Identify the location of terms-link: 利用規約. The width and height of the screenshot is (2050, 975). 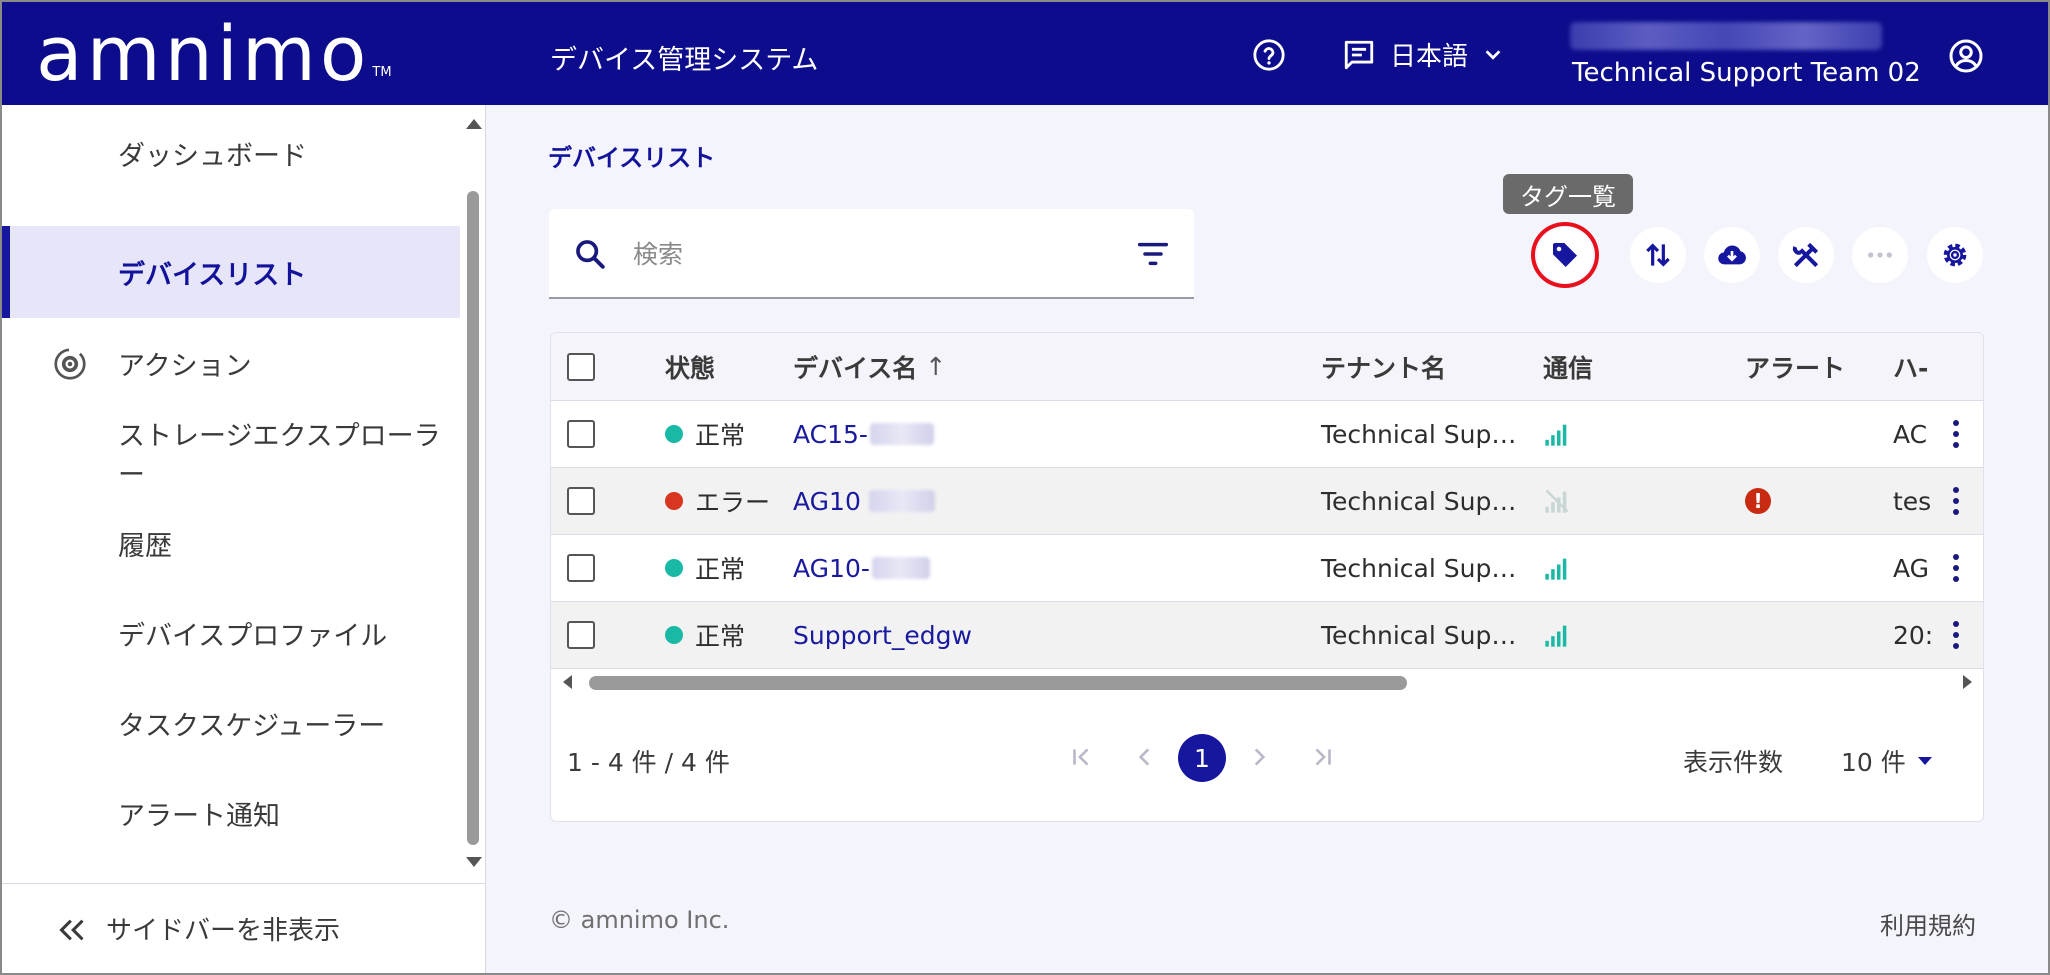
(1928, 923).